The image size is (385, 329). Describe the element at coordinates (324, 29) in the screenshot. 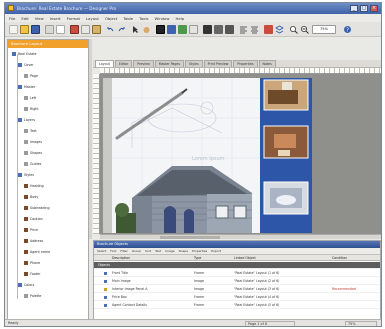

I see `zoom-select: 75%` at that location.